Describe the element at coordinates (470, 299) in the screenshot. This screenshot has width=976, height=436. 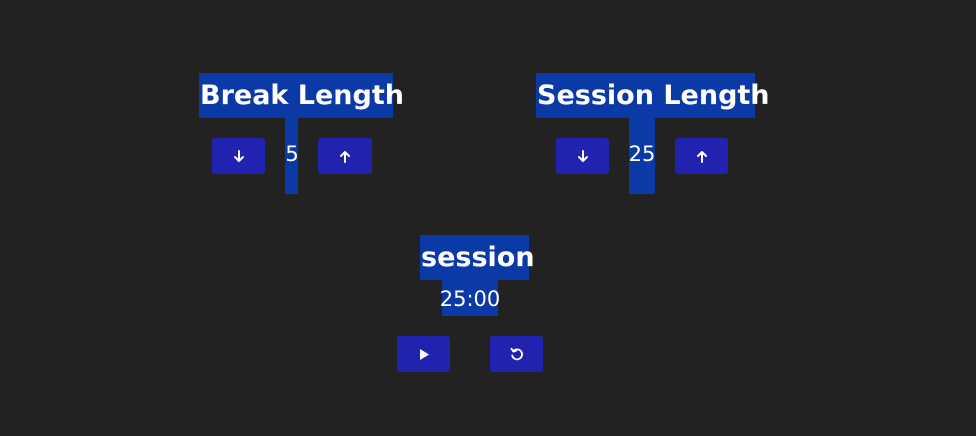
I see `timer-display: 25:00` at that location.